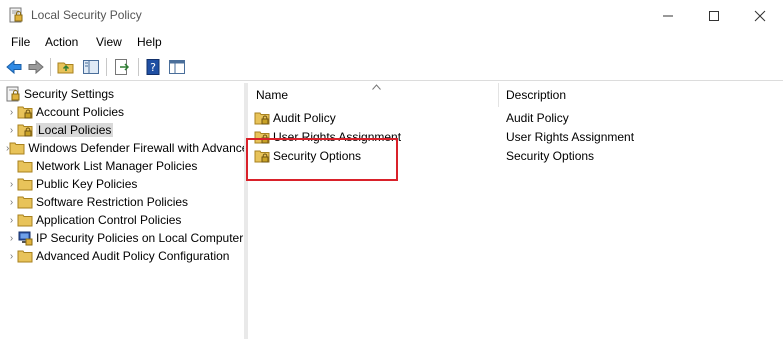  What do you see at coordinates (109, 42) in the screenshot?
I see `menu-view: View` at bounding box center [109, 42].